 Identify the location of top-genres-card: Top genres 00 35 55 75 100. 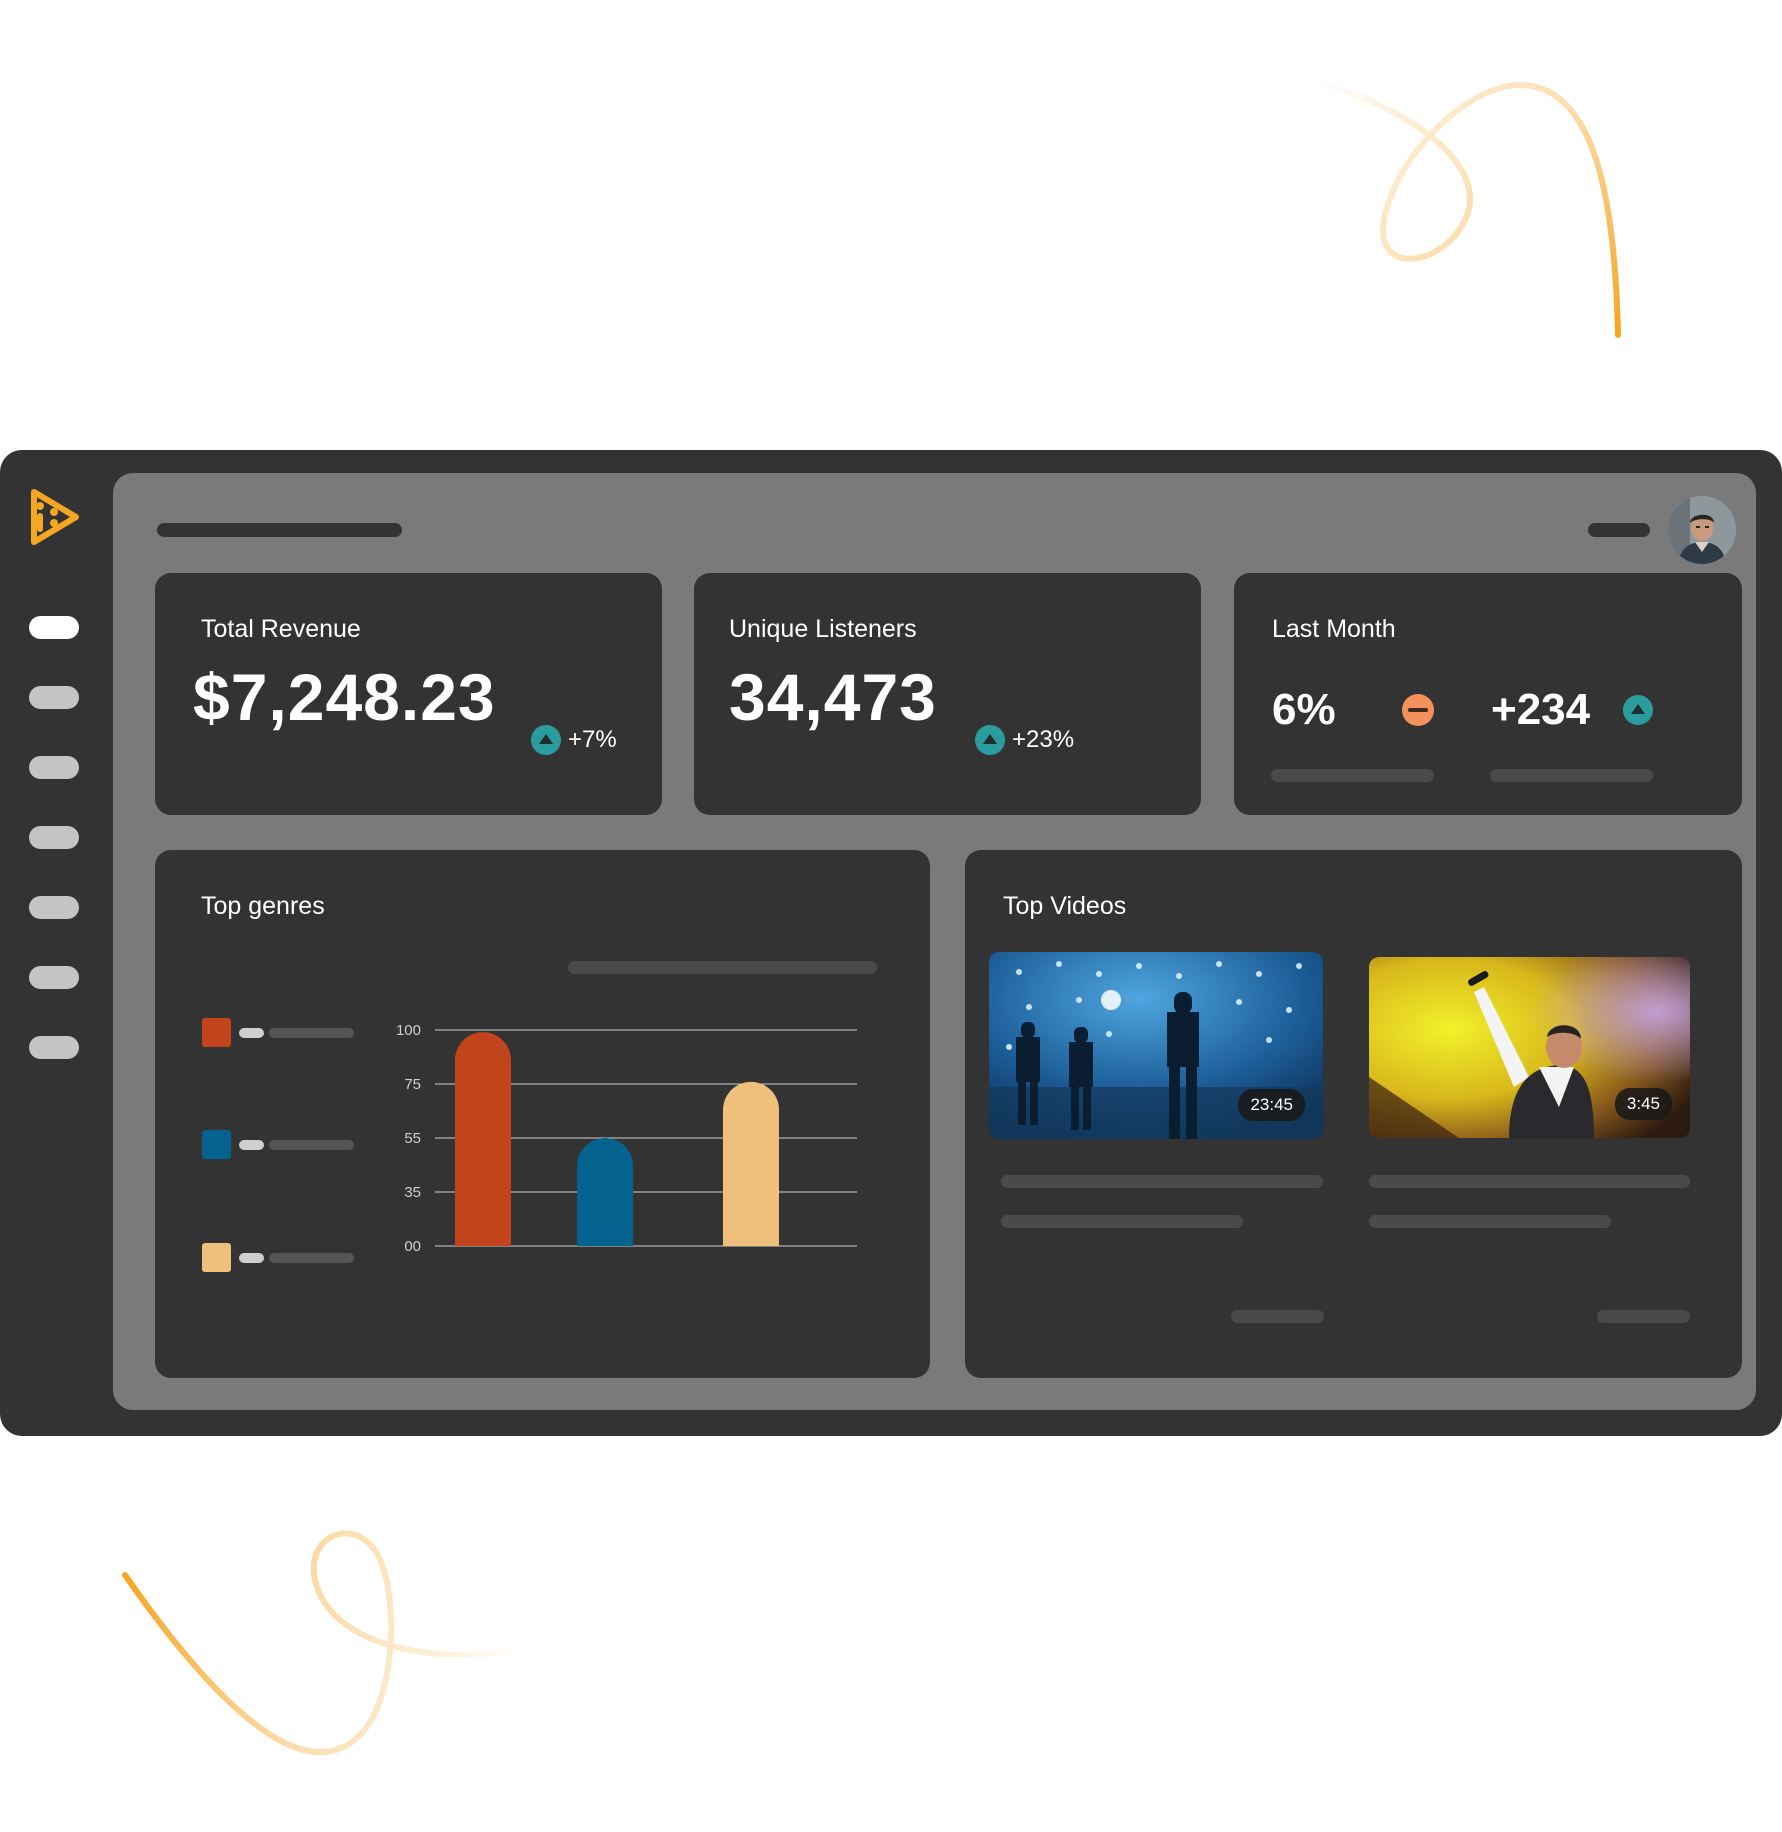
(542, 1114).